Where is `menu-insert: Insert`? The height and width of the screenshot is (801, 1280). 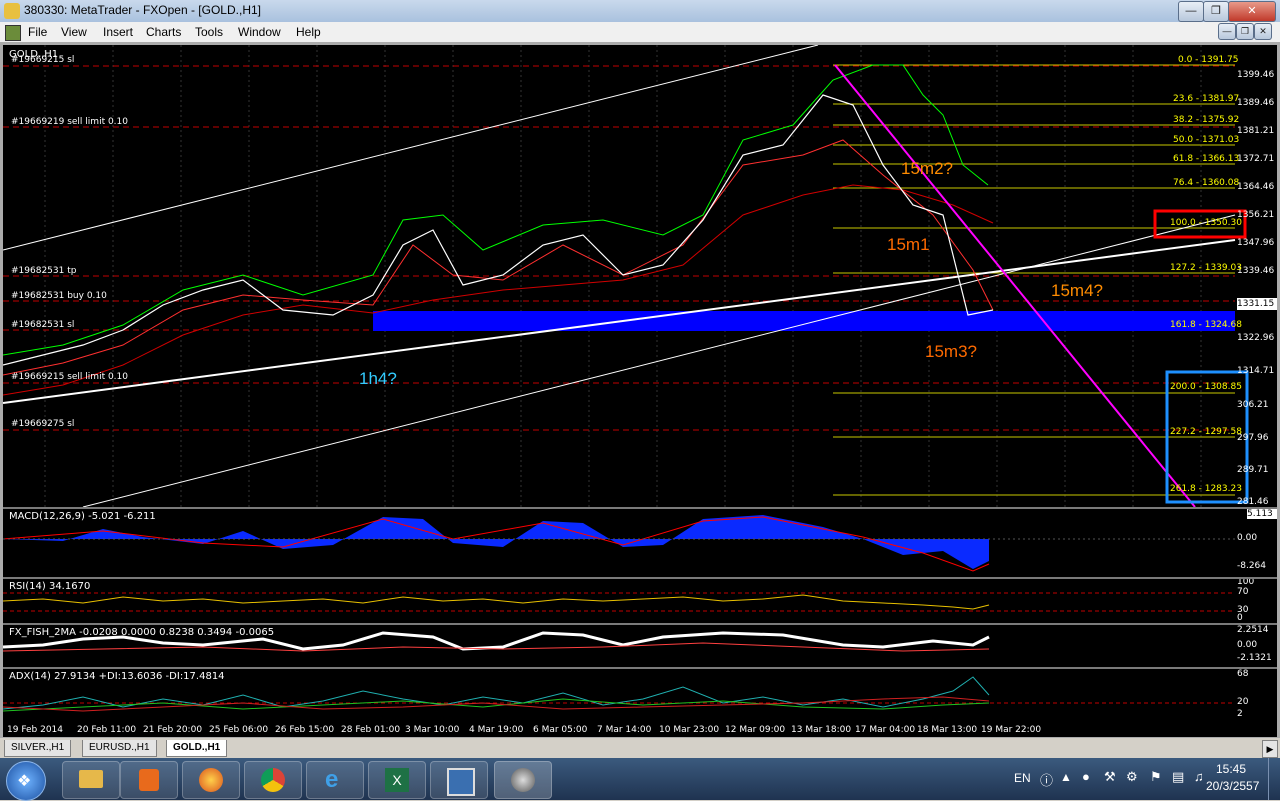 menu-insert: Insert is located at coordinates (118, 32).